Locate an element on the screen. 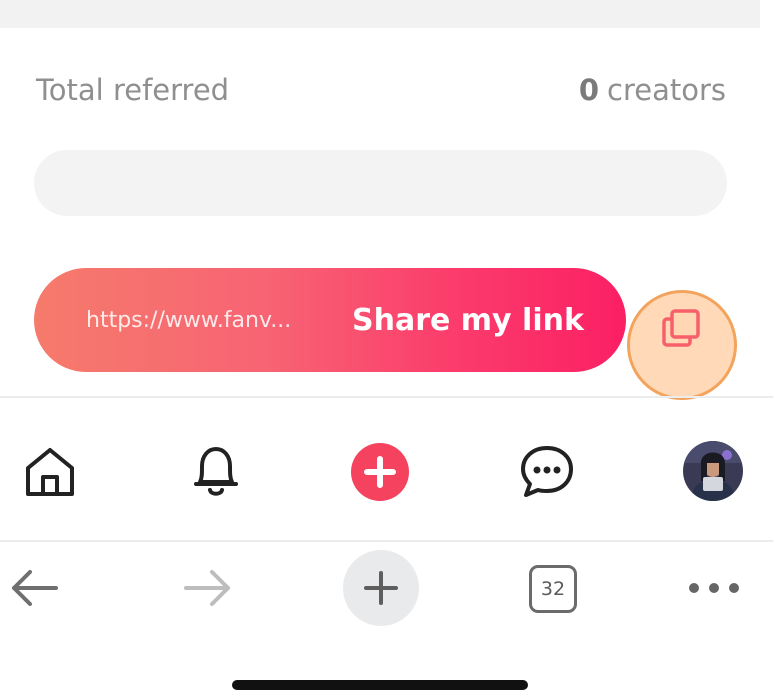 The height and width of the screenshot is (690, 773). referral-progress-bar is located at coordinates (380, 183).